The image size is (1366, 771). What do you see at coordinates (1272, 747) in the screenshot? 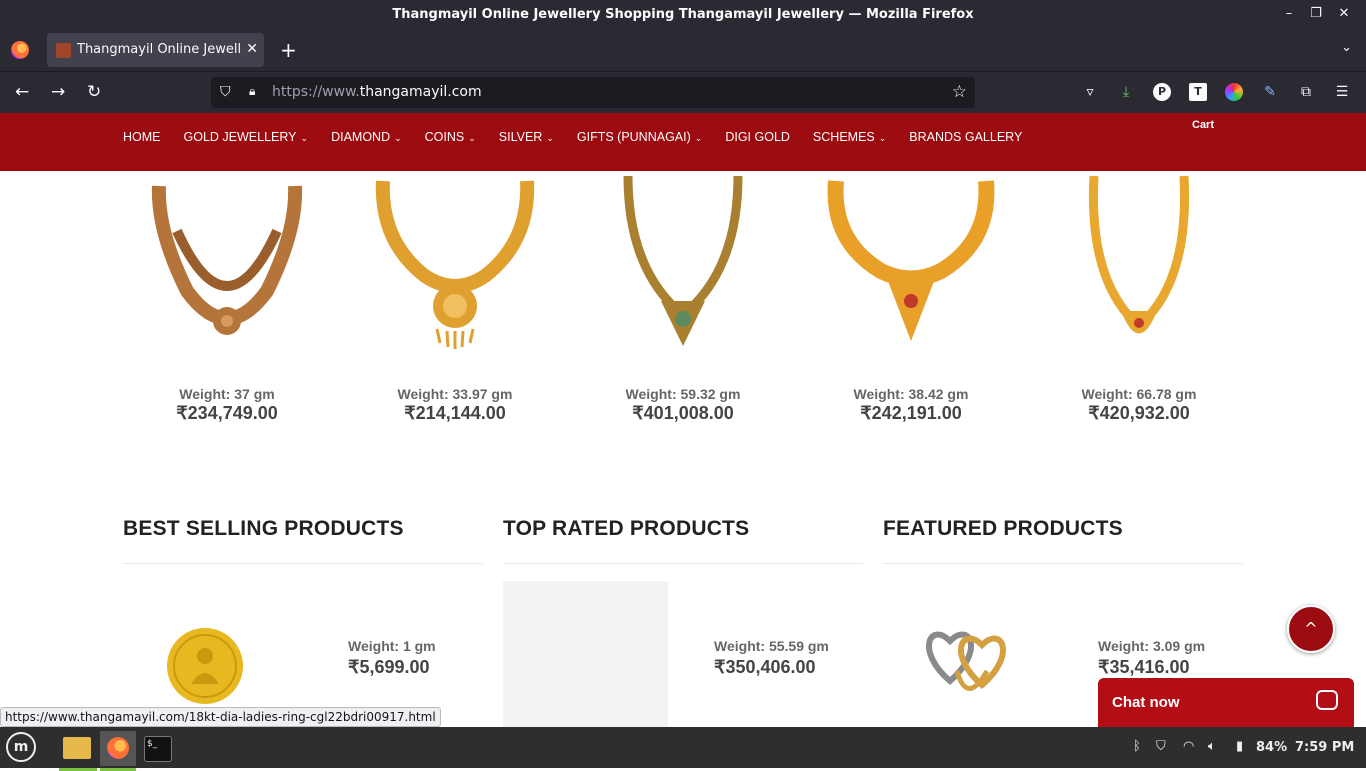
I see `battery-percent: 84%` at bounding box center [1272, 747].